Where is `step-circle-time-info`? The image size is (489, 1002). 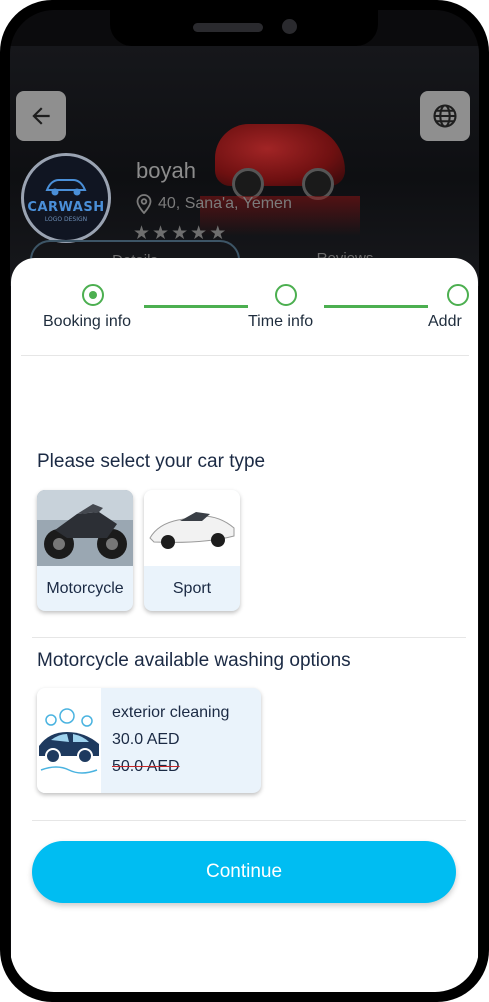 step-circle-time-info is located at coordinates (286, 295).